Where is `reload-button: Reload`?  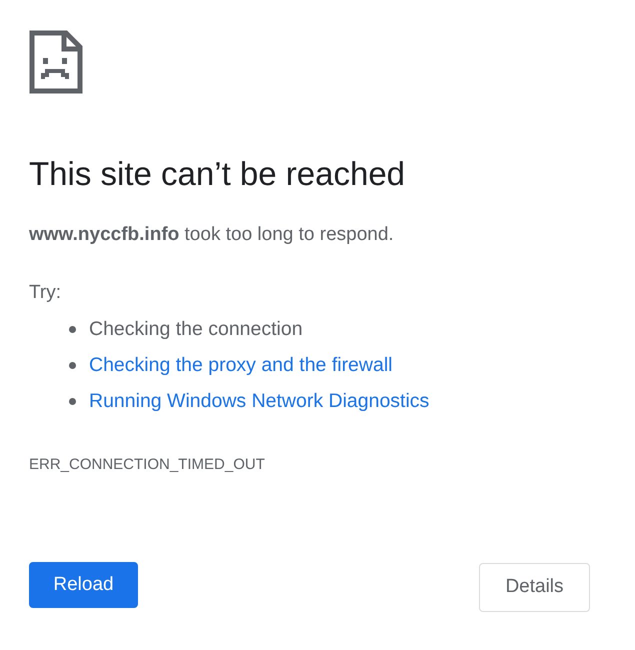 reload-button: Reload is located at coordinates (83, 585).